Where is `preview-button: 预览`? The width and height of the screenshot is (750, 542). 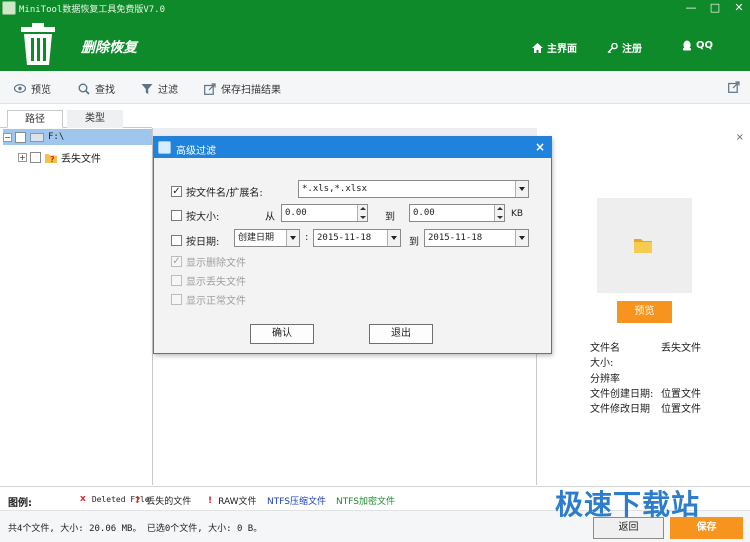 preview-button: 预览 is located at coordinates (644, 312).